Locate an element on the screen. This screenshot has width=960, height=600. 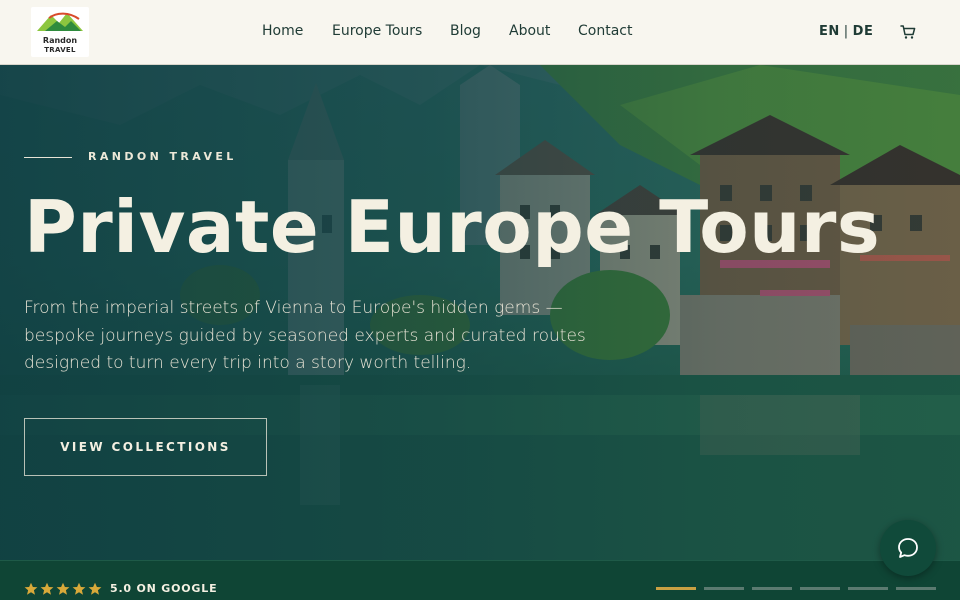
eyebrow-divider is located at coordinates (48, 157).